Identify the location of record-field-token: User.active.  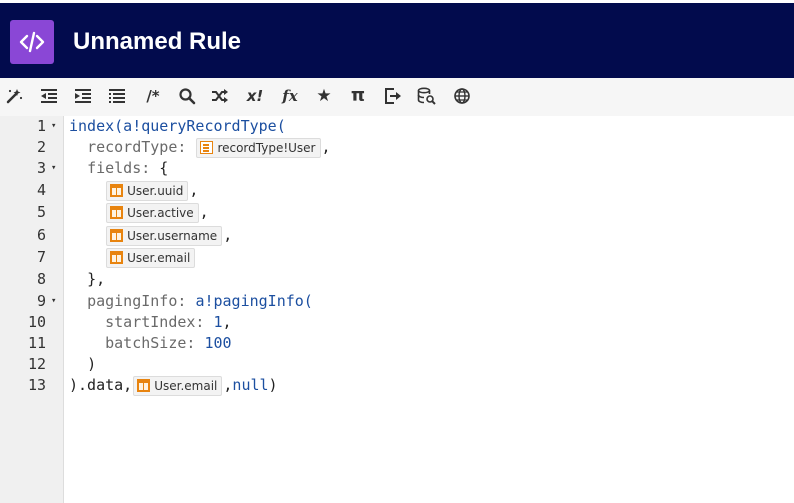
(152, 212).